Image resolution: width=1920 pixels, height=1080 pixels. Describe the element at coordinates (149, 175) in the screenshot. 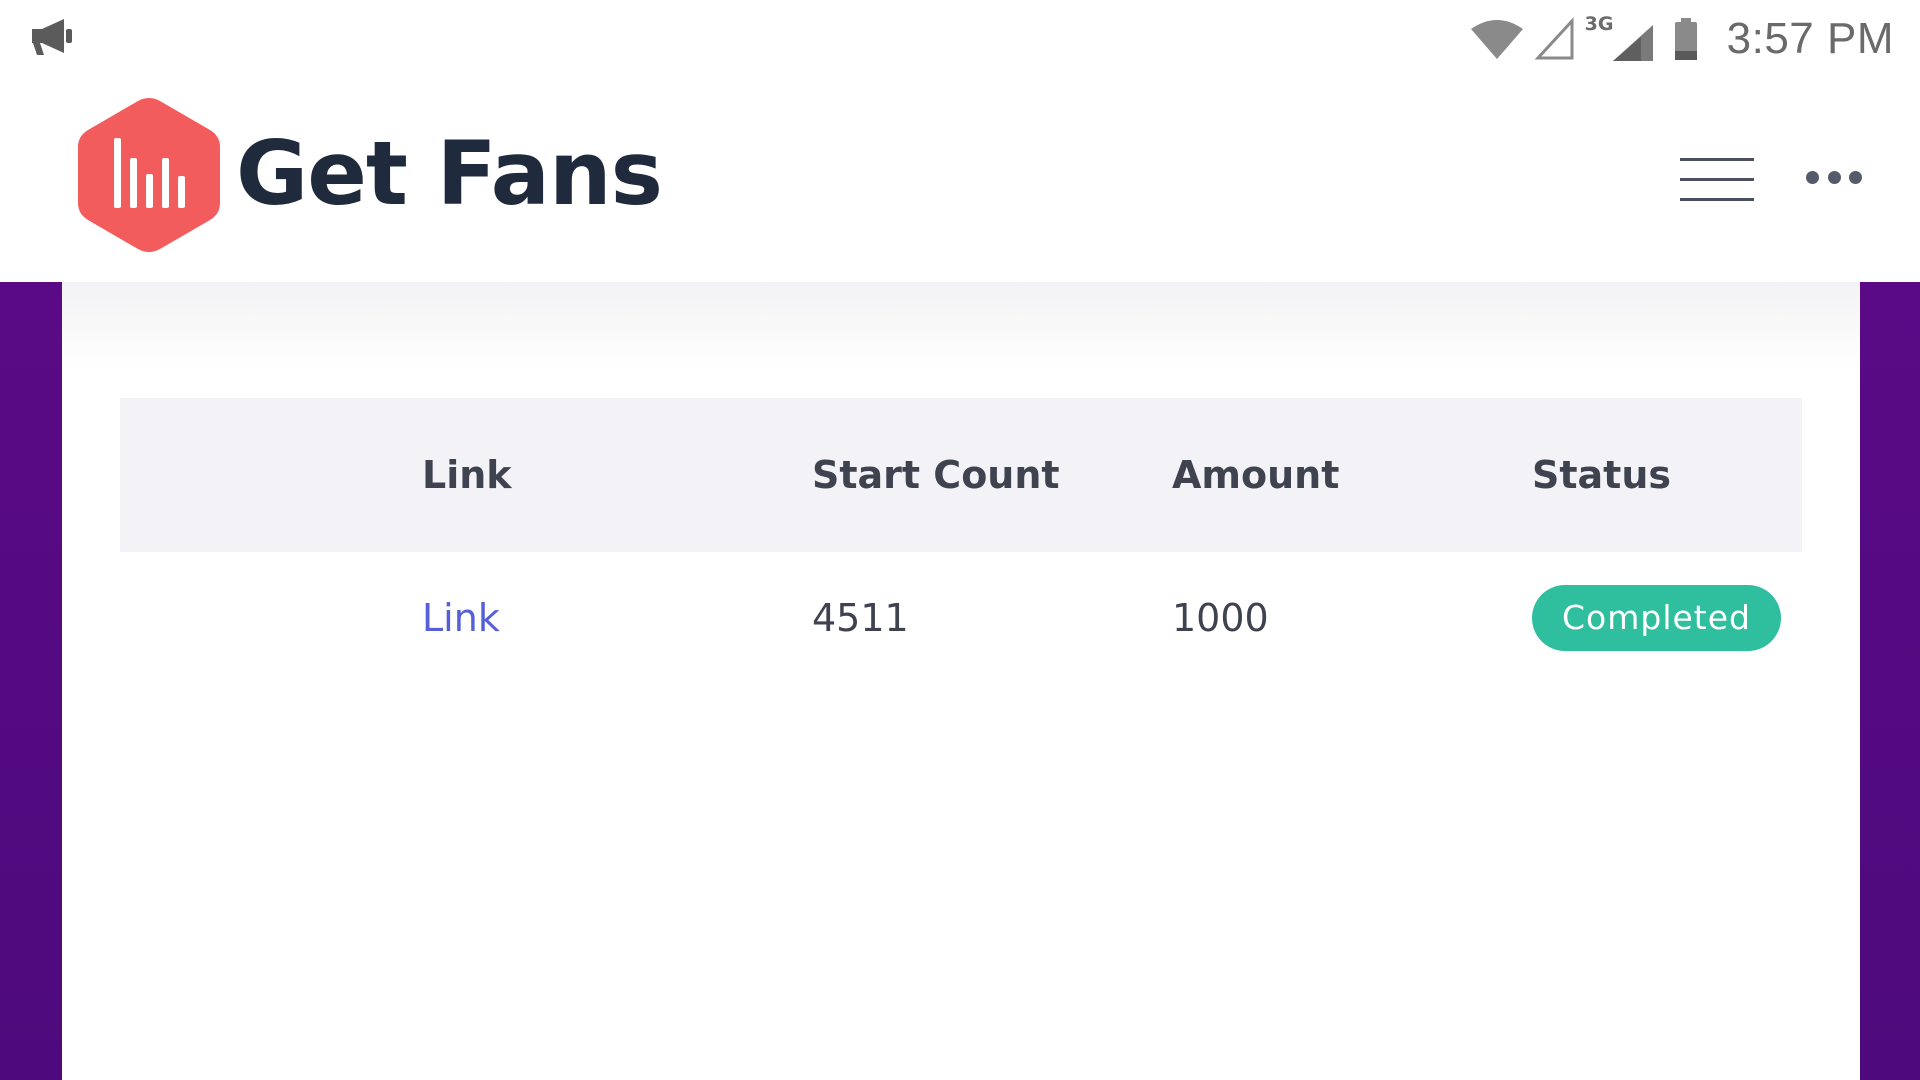

I see `bar-chart-hexagon-icon` at that location.